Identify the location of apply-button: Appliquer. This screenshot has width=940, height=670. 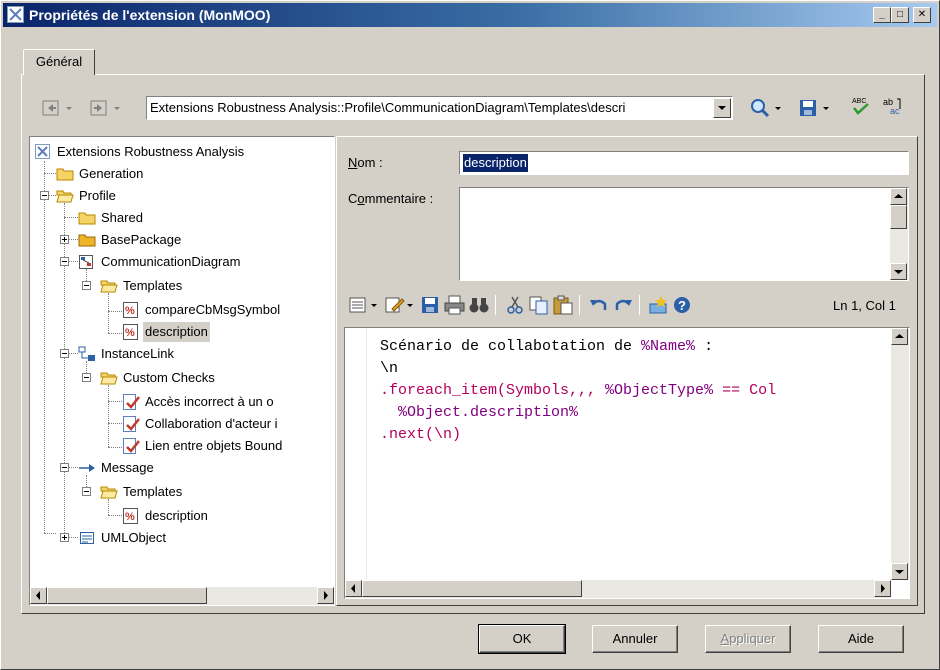
(748, 639).